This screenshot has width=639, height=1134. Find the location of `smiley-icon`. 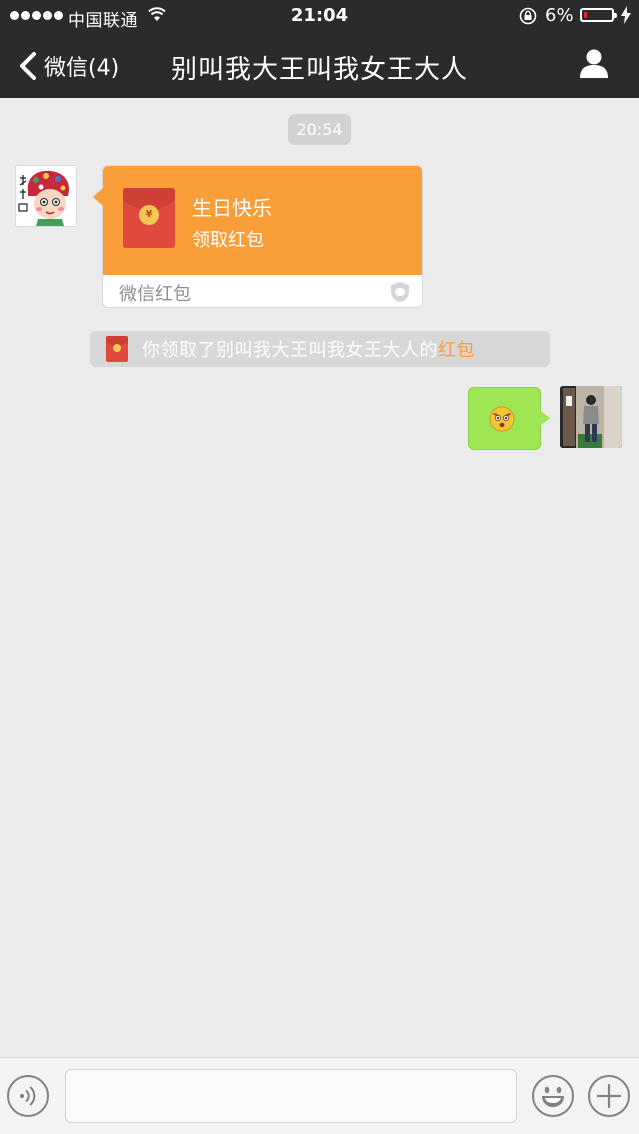

smiley-icon is located at coordinates (553, 1096).